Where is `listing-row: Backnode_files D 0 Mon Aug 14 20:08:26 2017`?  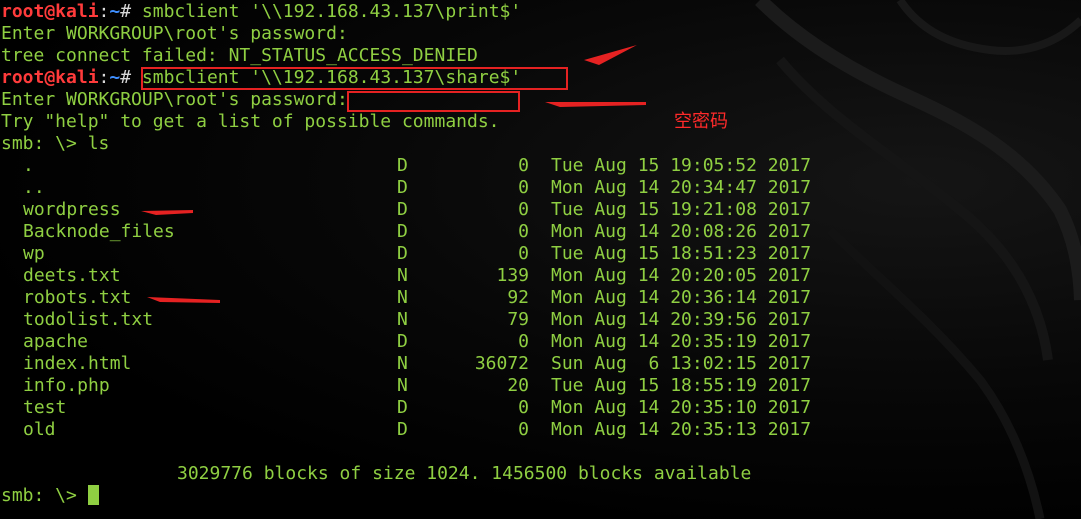 listing-row: Backnode_files D 0 Mon Aug 14 20:08:26 2017 is located at coordinates (406, 232).